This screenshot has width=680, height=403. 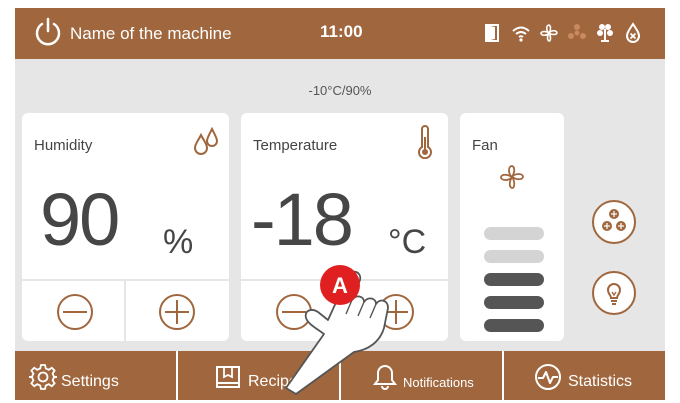 I want to click on fan-card: Fan, so click(x=512, y=227).